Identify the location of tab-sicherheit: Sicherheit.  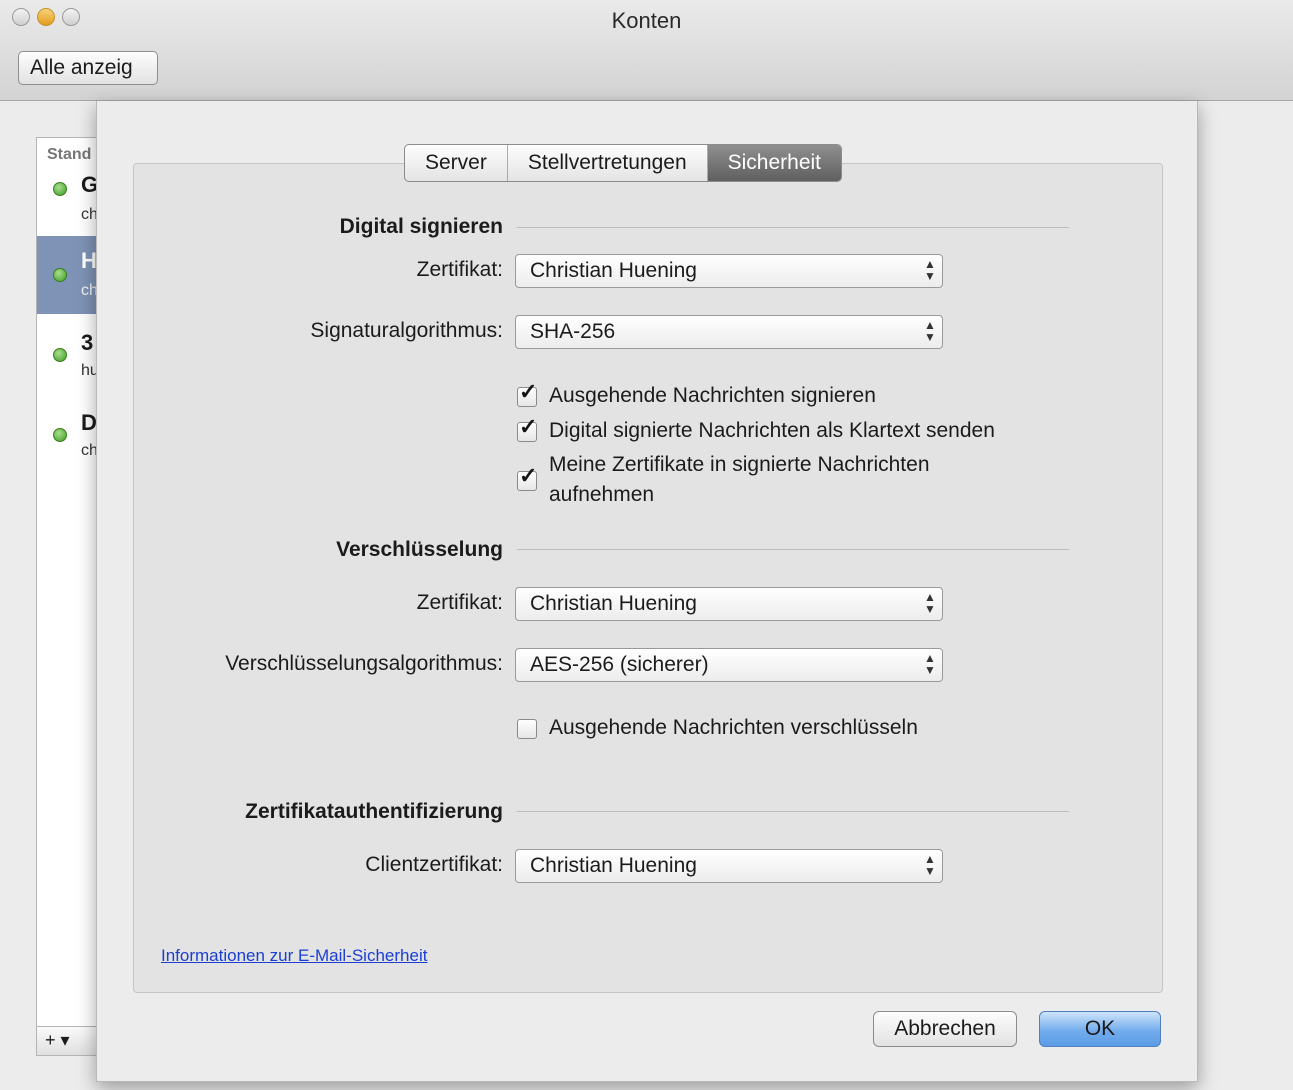
(774, 163).